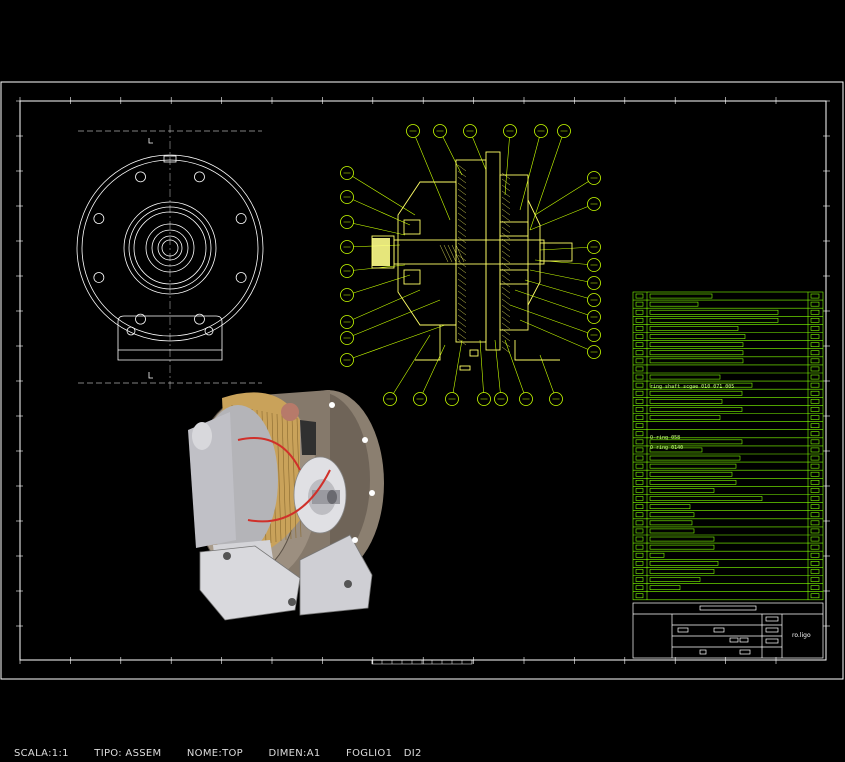  Describe the element at coordinates (128, 753) in the screenshot. I see `status-type: TIPO: ASSEM` at that location.